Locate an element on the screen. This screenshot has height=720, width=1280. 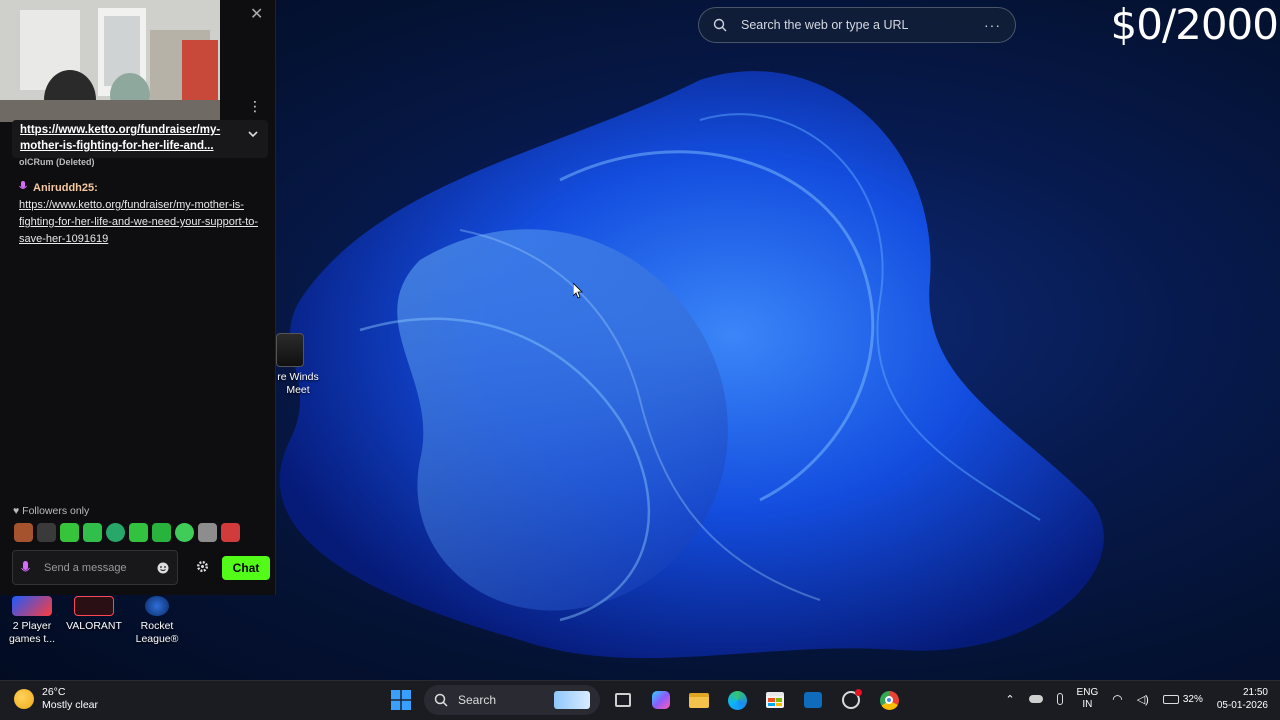
clock-date: 05-01-2026 is located at coordinates (1242, 705).